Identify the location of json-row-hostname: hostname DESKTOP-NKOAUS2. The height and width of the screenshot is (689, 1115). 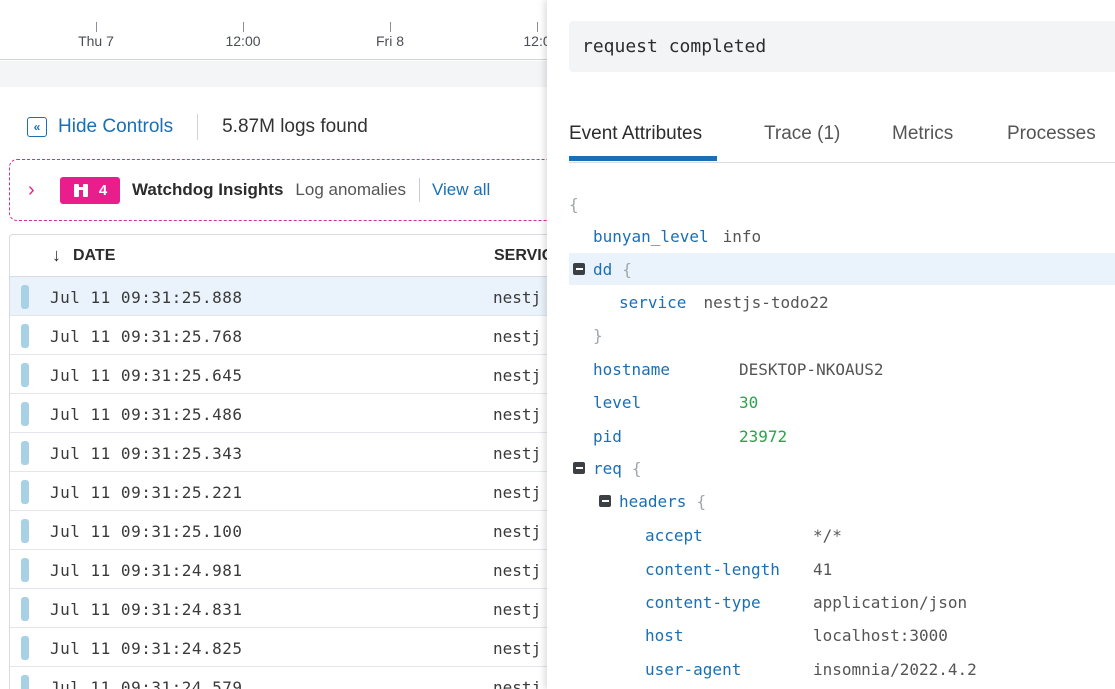
(738, 369).